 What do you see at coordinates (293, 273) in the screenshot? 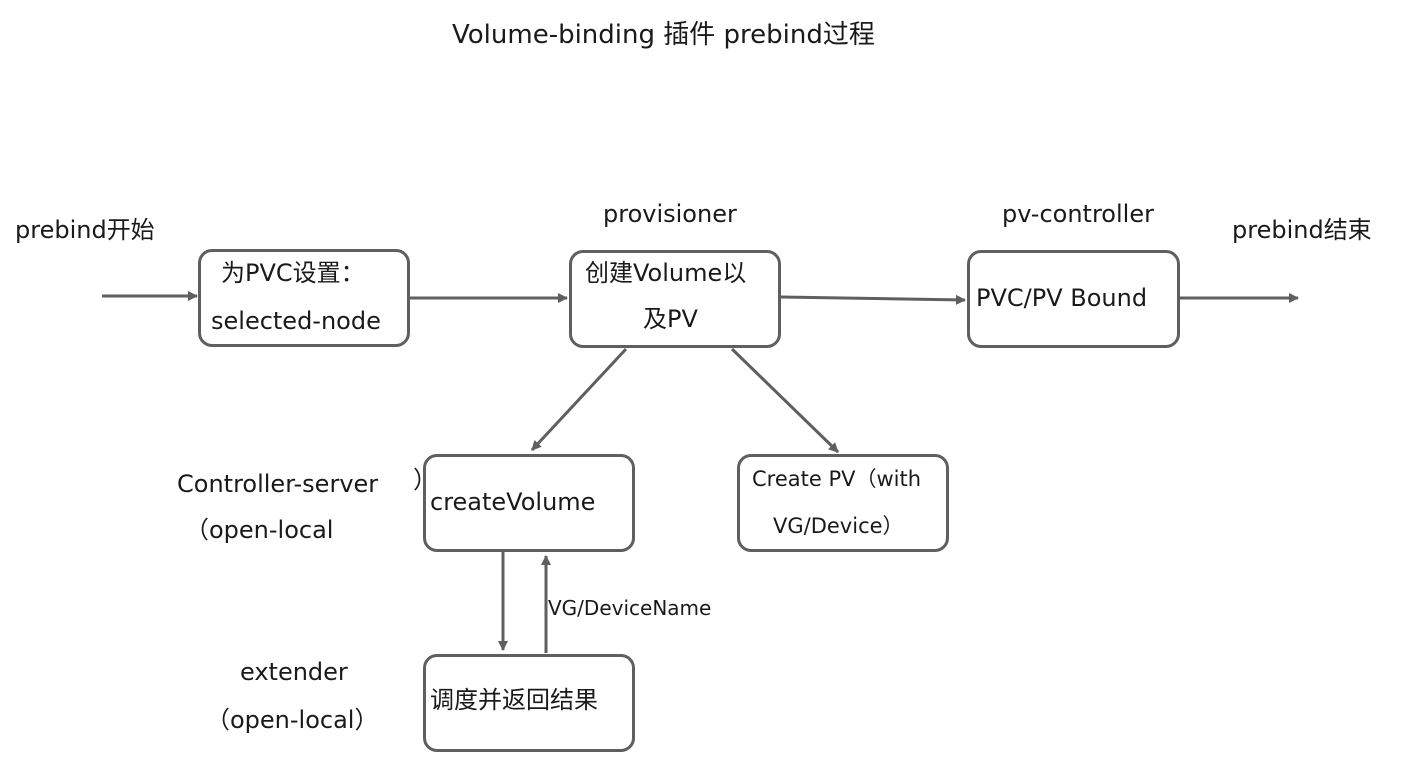
I see `set-pvc-node-line1: 为PVC设置：` at bounding box center [293, 273].